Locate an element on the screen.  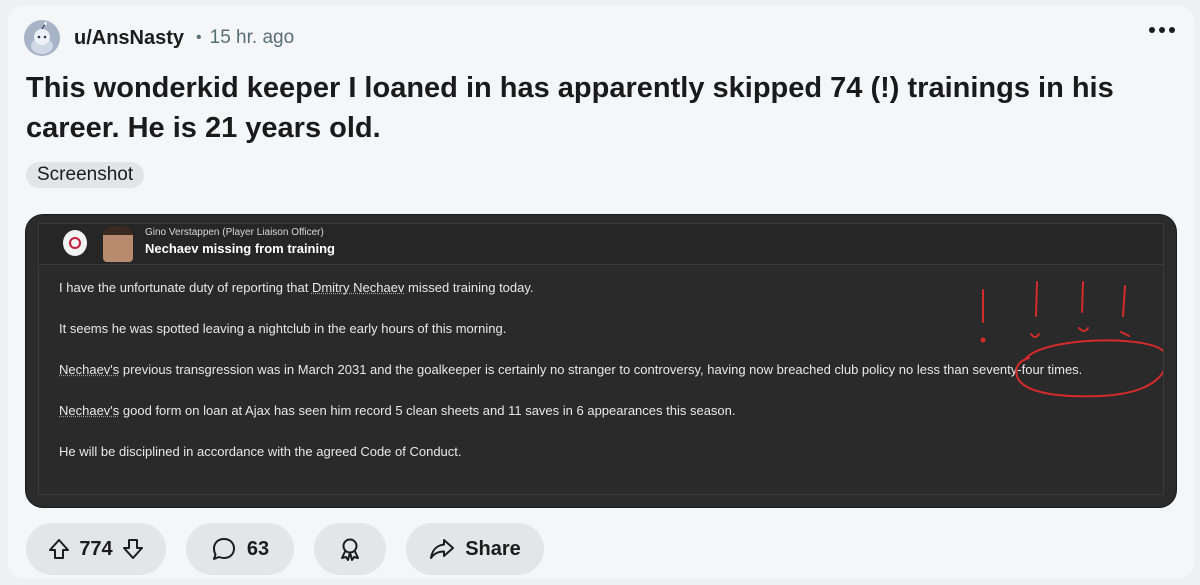
comments-button: 63 is located at coordinates (240, 549).